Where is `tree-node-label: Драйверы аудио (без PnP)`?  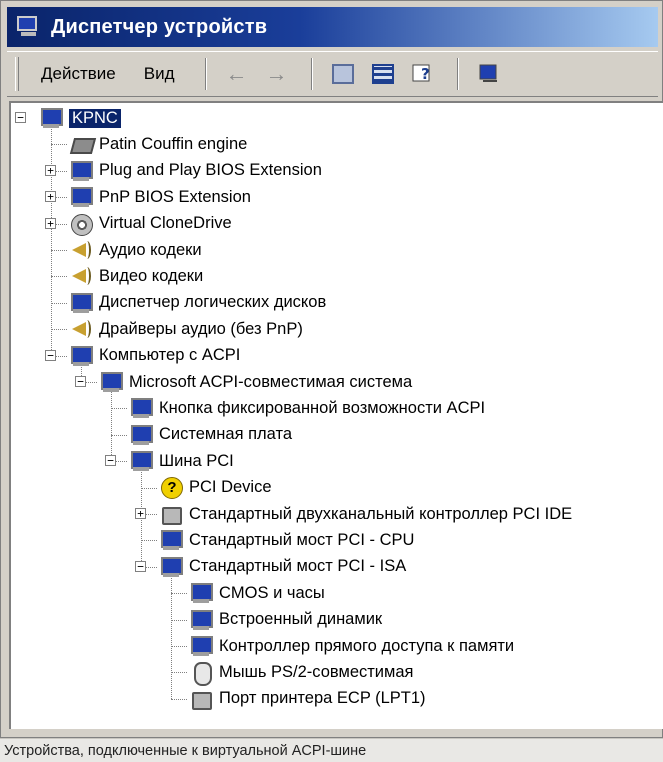
tree-node-label: Драйверы аудио (без PnP) is located at coordinates (201, 328).